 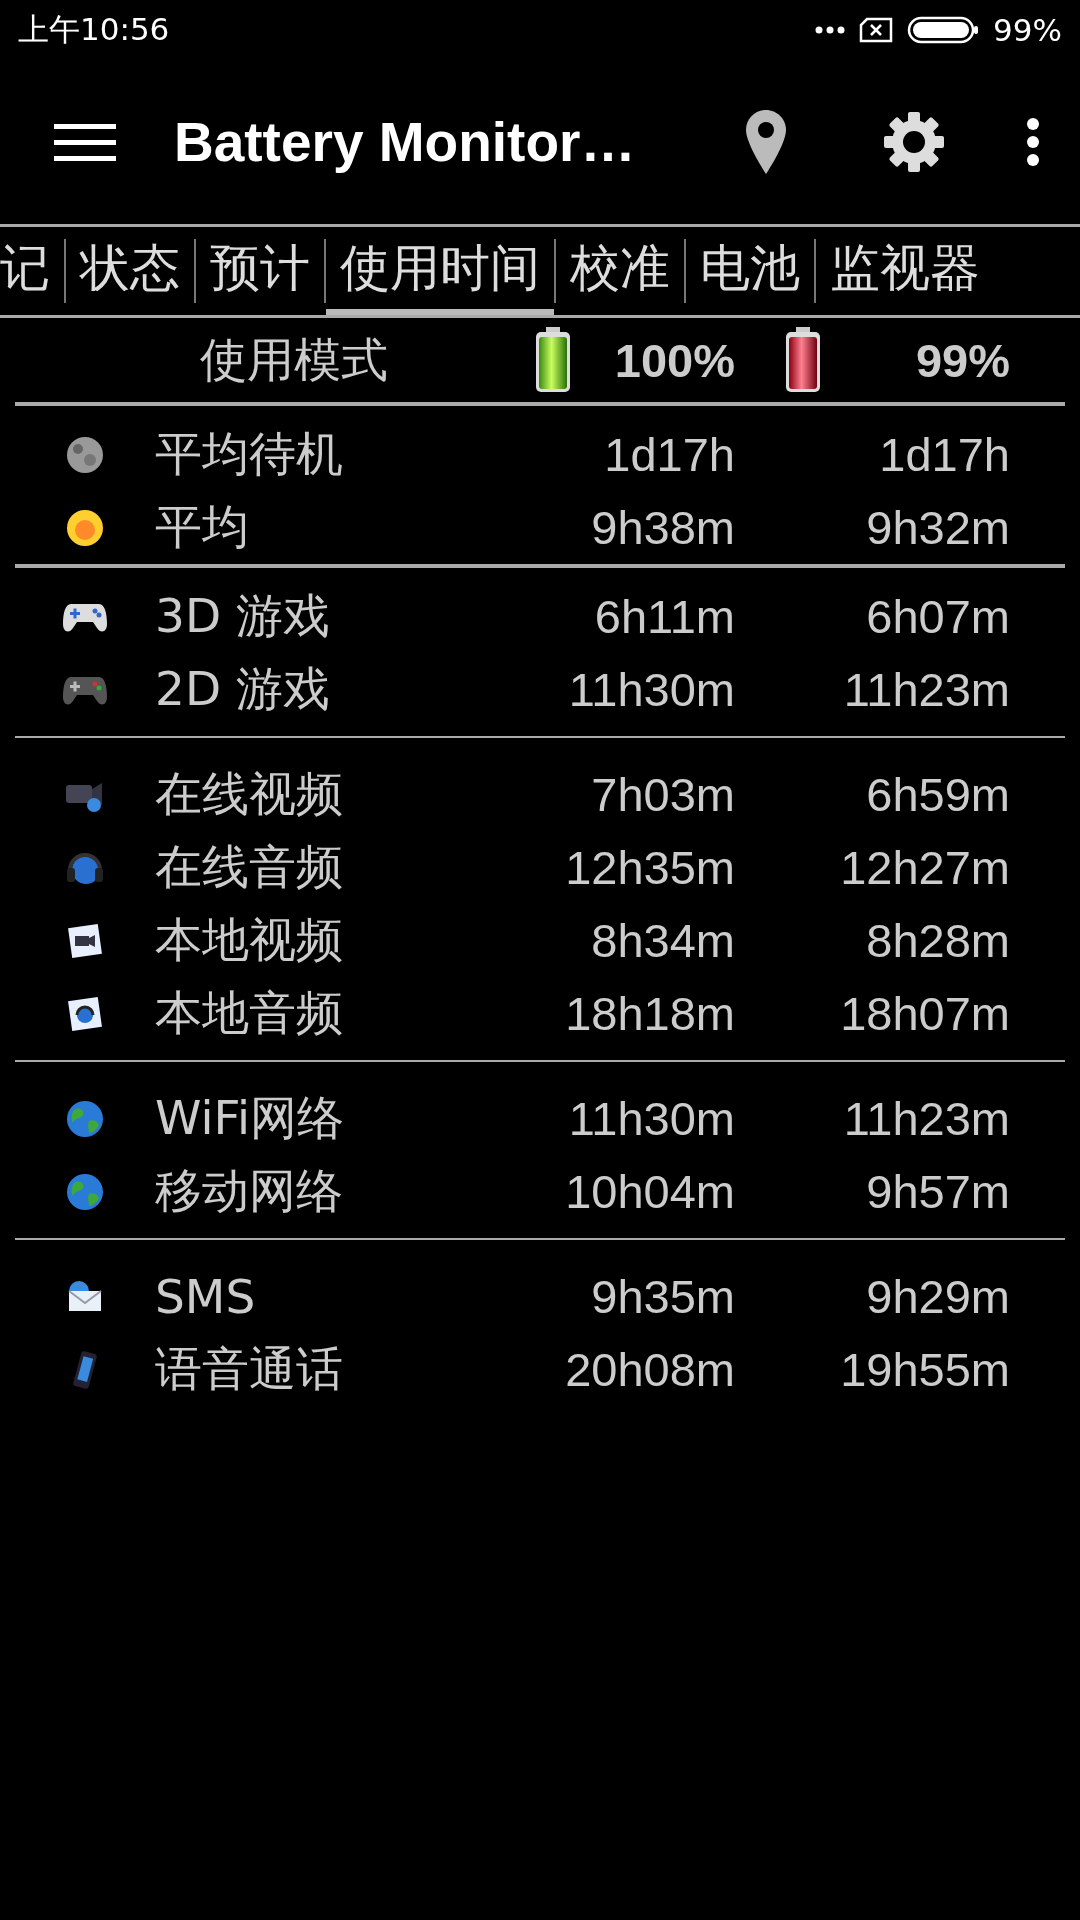 What do you see at coordinates (924, 1013) in the screenshot?
I see `usage-time: 18h07m` at bounding box center [924, 1013].